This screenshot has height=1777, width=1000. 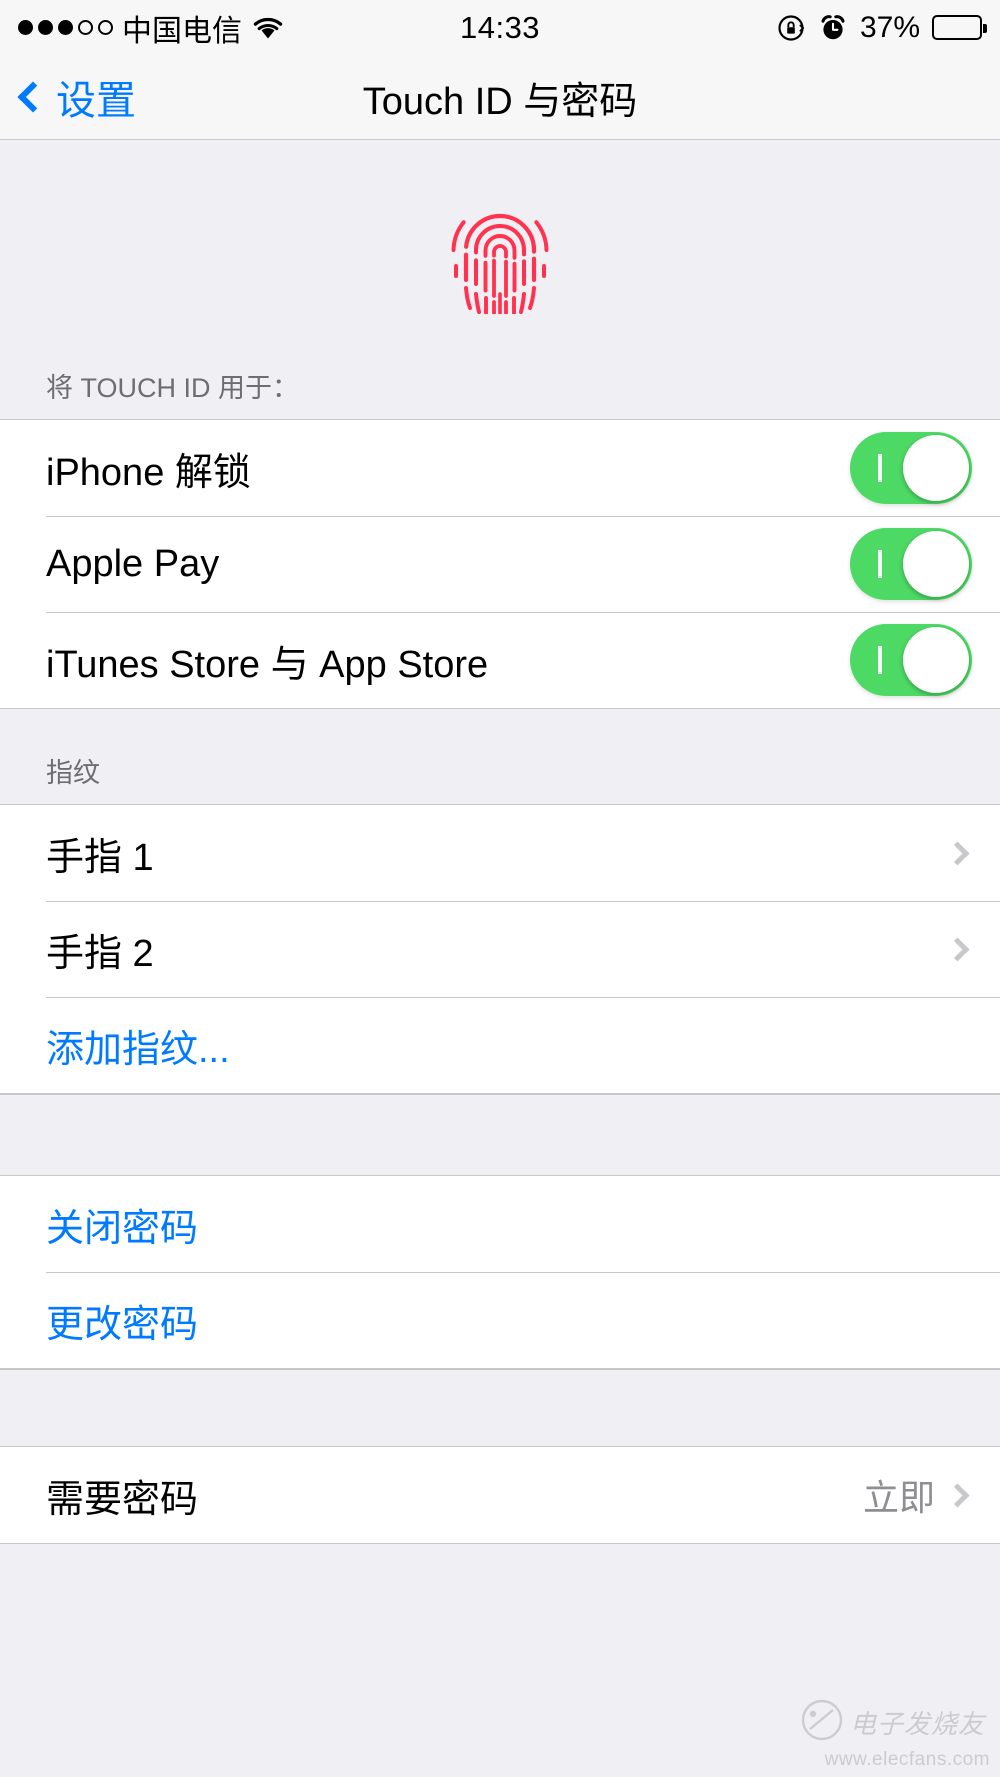 I want to click on signal-strength-dots, so click(x=65, y=27).